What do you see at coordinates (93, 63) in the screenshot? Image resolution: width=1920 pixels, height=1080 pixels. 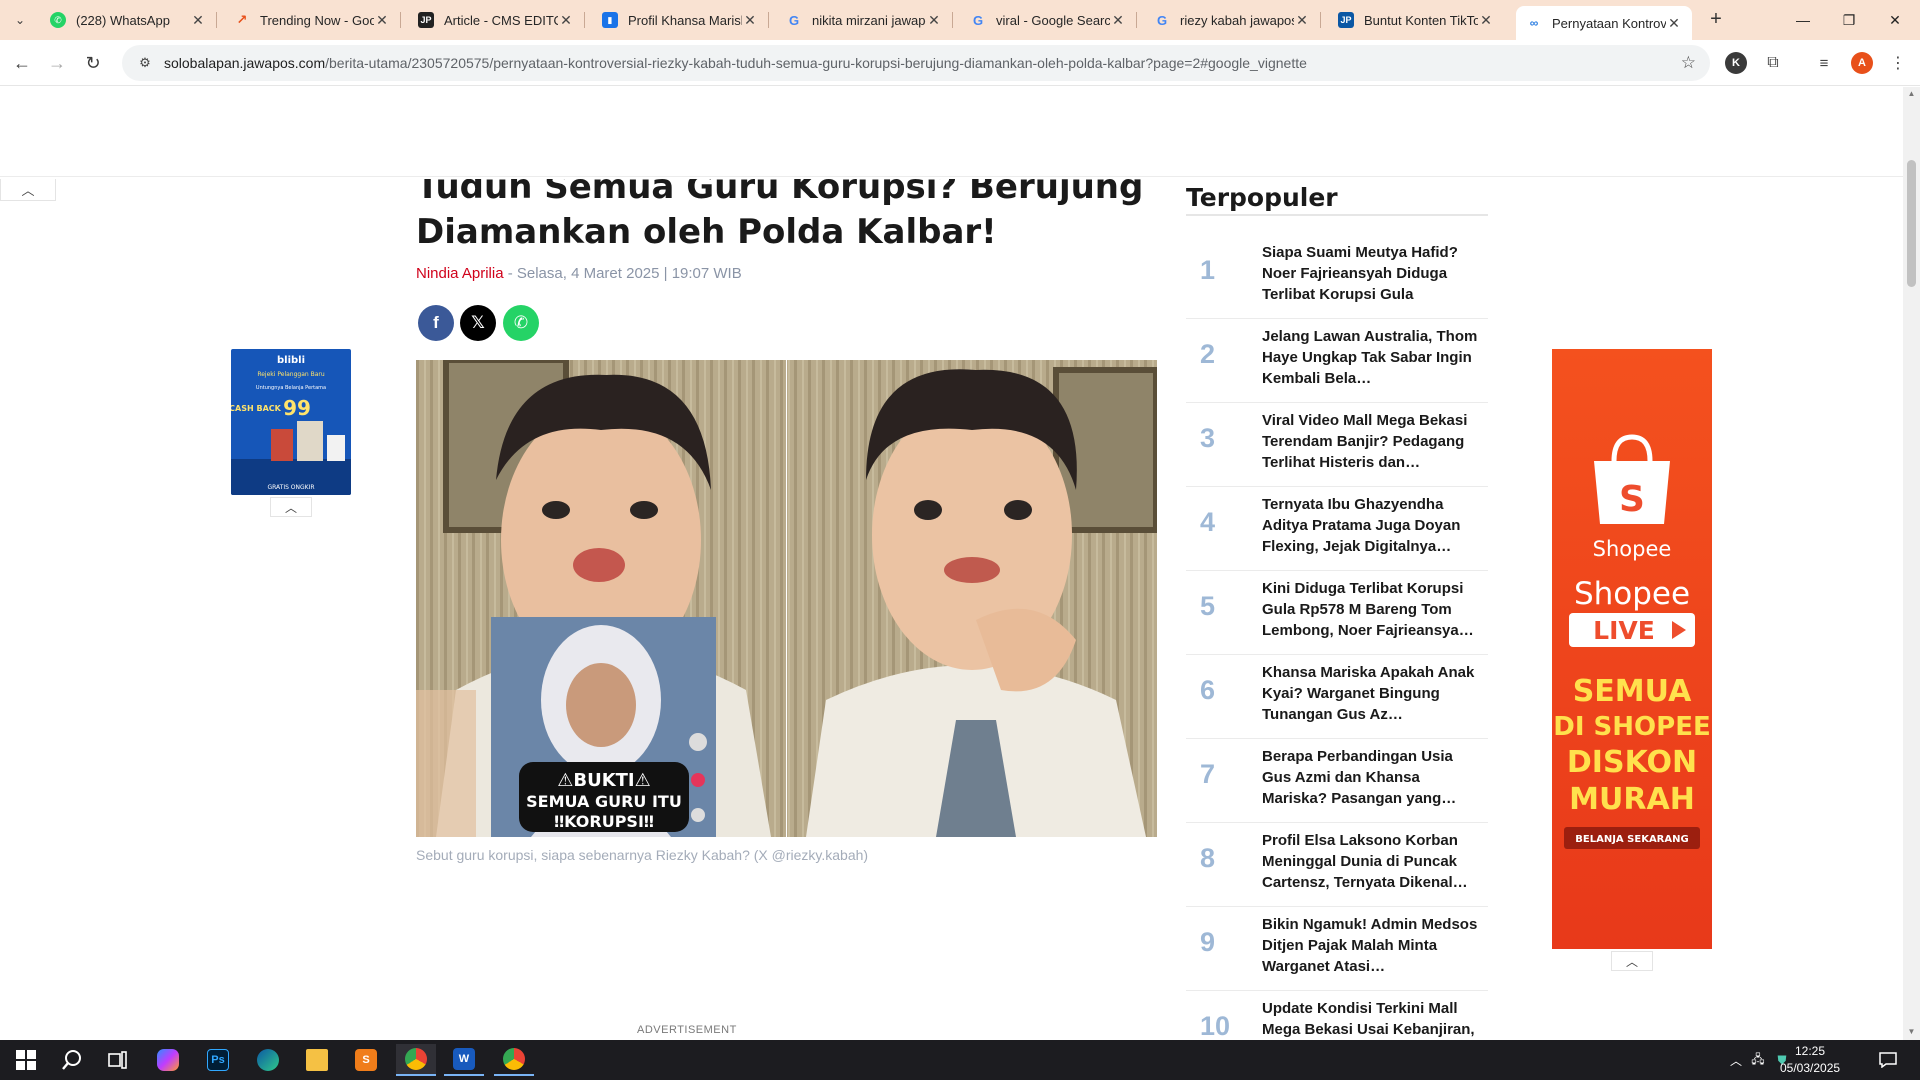 I see `reload-icon: ↻` at bounding box center [93, 63].